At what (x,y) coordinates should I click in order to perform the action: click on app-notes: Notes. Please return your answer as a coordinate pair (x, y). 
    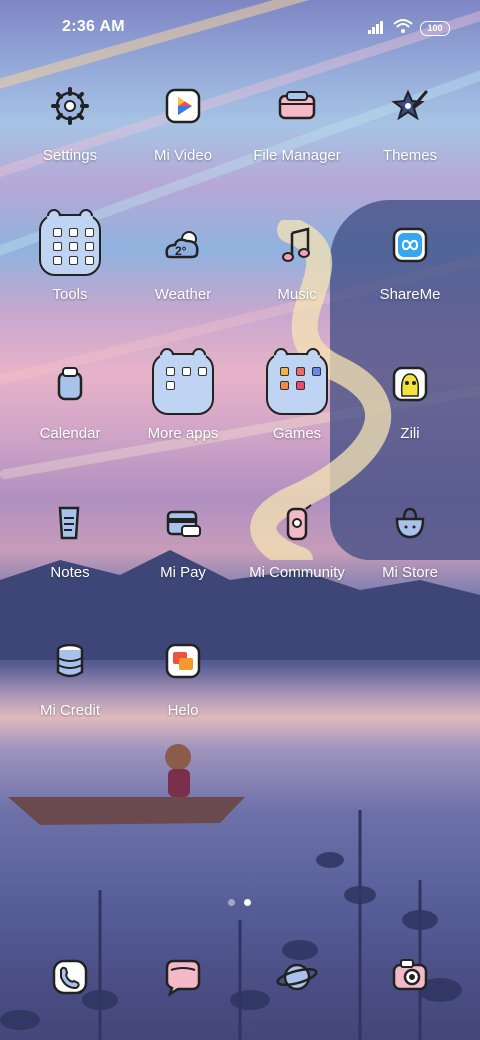
    Looking at the image, I should click on (70, 536).